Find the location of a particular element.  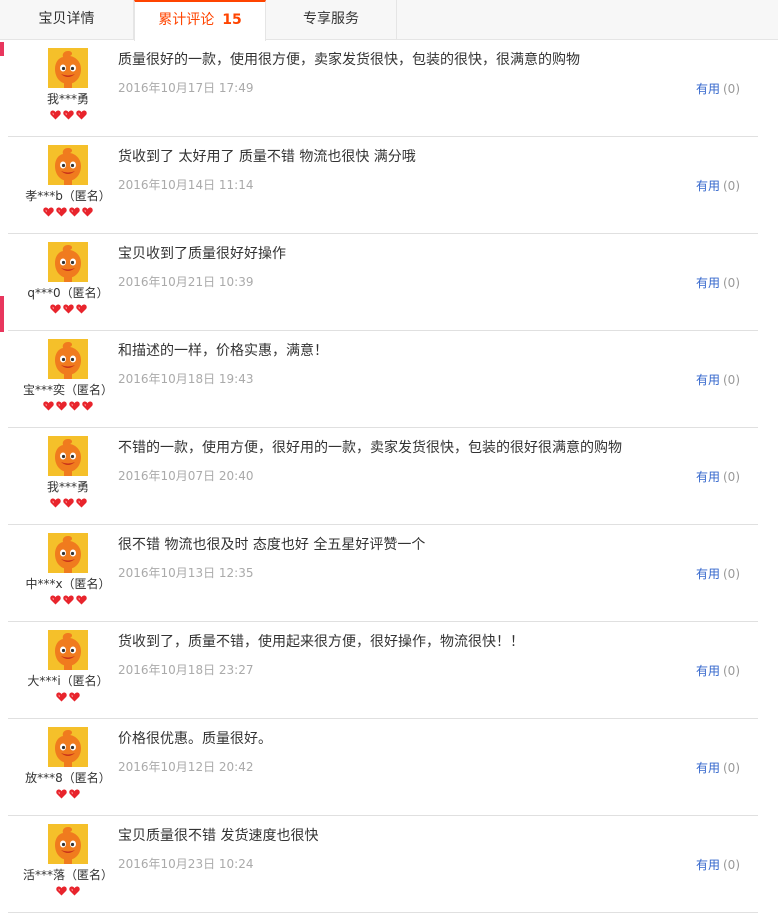

review-date: 2016年10月21日 10:39 is located at coordinates (186, 282).